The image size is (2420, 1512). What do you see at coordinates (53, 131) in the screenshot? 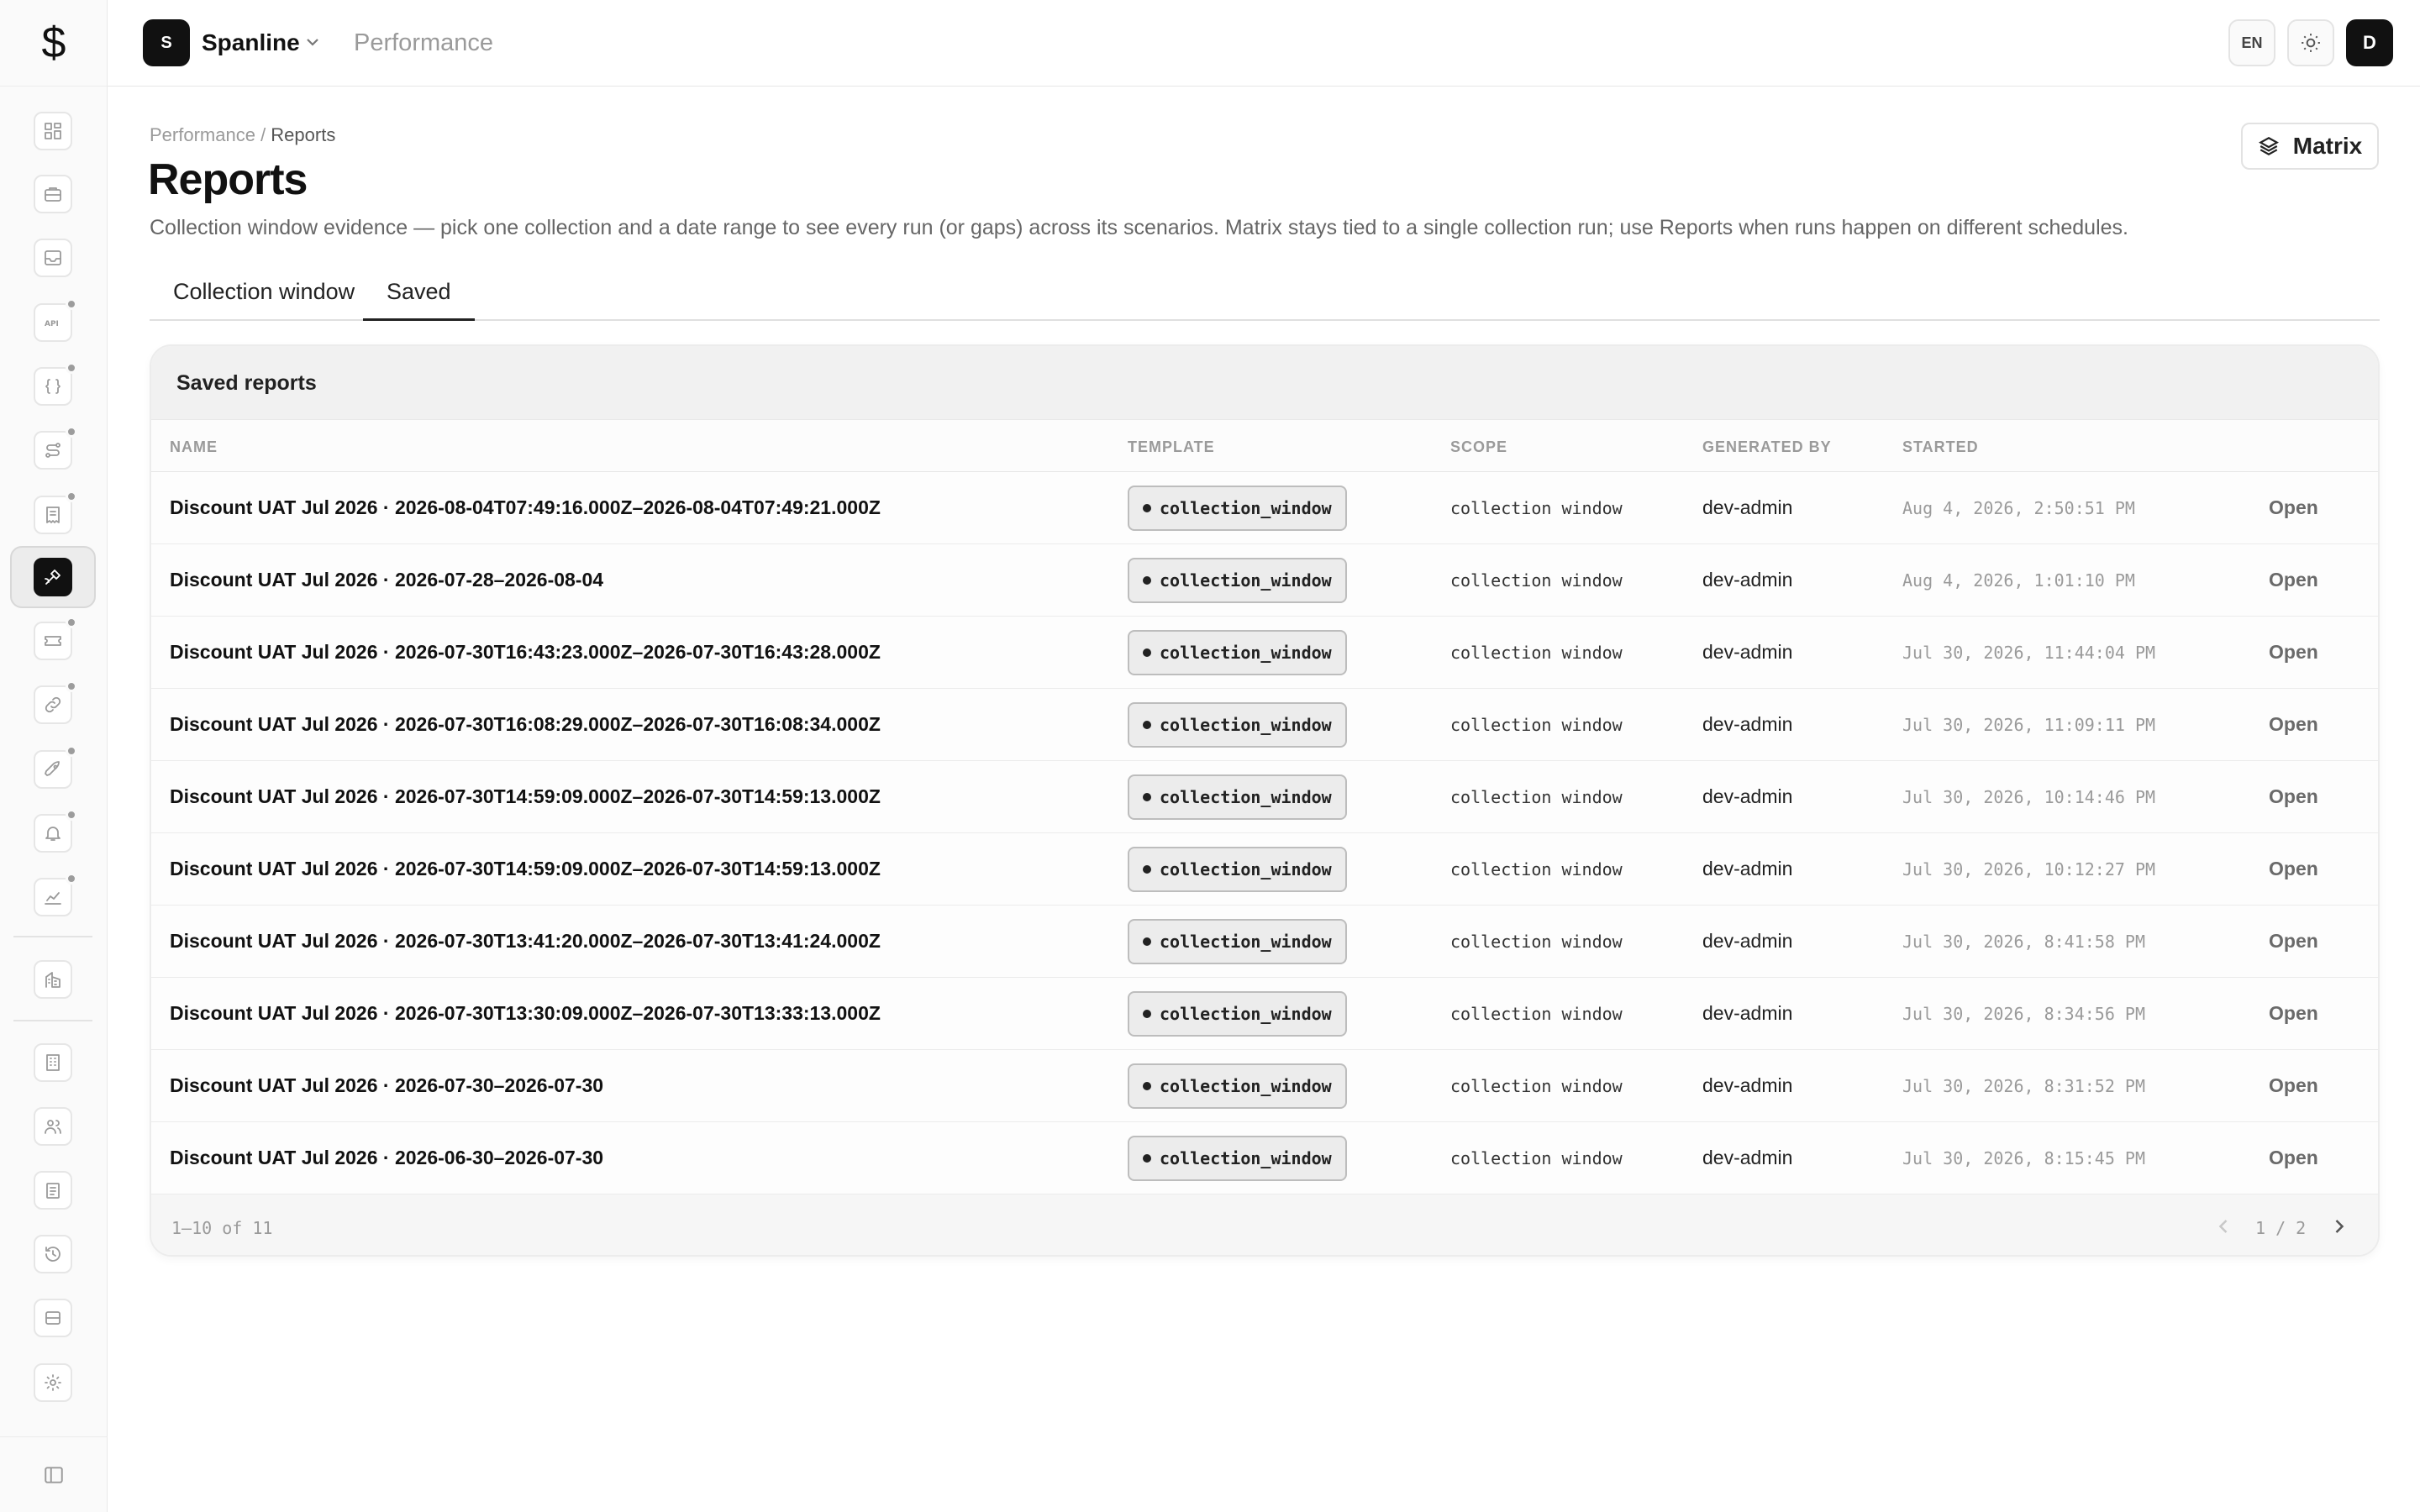
I see `sidebar-item-dashboard` at bounding box center [53, 131].